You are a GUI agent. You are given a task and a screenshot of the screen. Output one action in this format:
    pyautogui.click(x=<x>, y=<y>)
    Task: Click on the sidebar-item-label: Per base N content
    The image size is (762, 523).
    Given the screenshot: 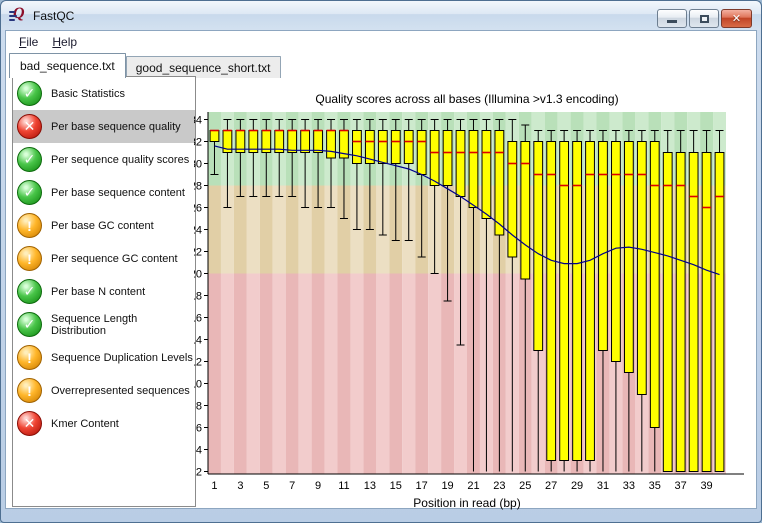 What is the action you would take?
    pyautogui.click(x=98, y=291)
    